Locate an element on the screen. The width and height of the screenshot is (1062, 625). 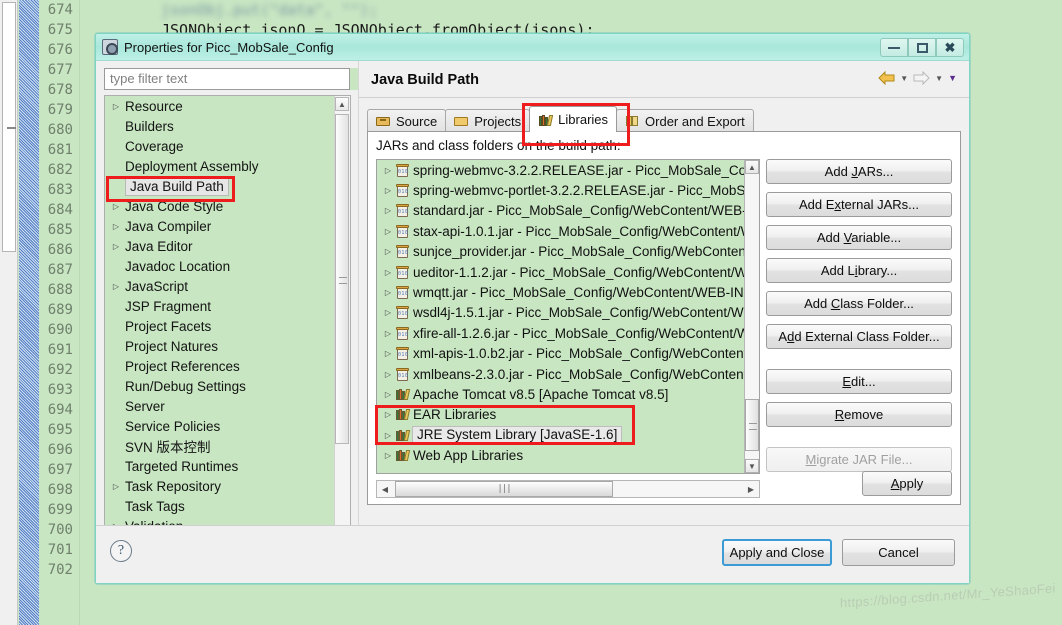
apply-button: Apply is located at coordinates (907, 483).